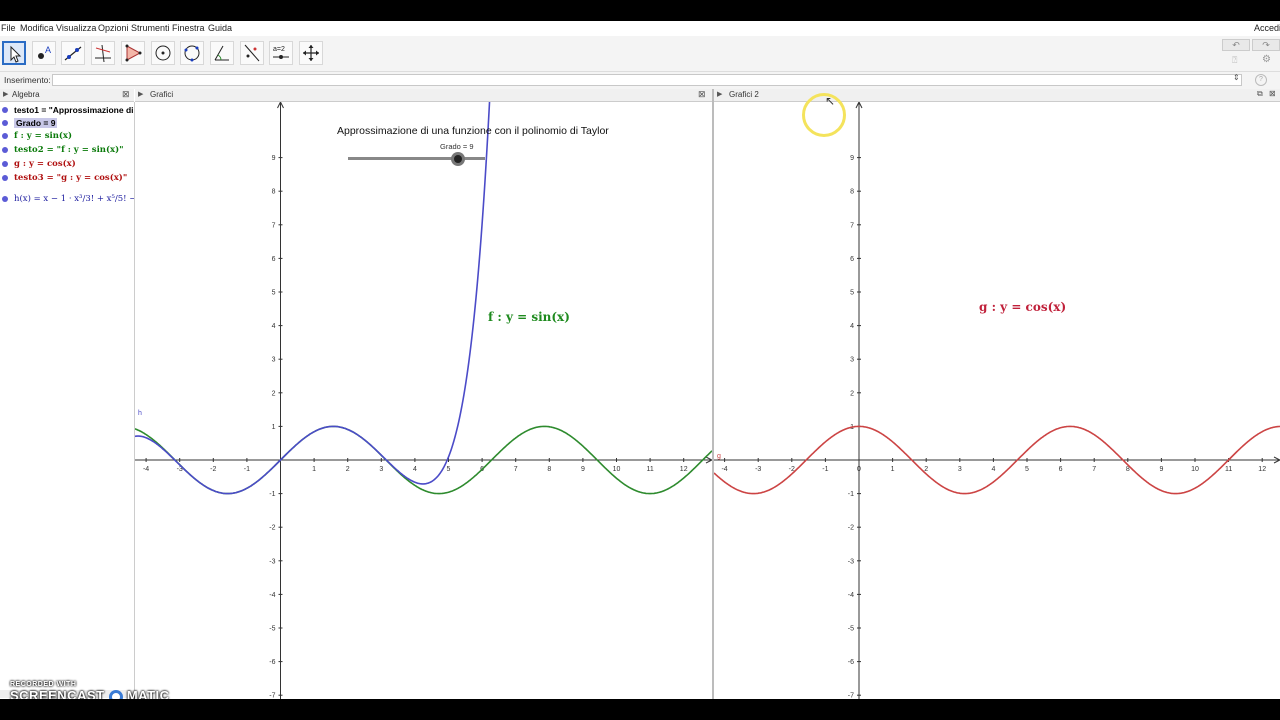  I want to click on perpendicular-tool-button, so click(103, 53).